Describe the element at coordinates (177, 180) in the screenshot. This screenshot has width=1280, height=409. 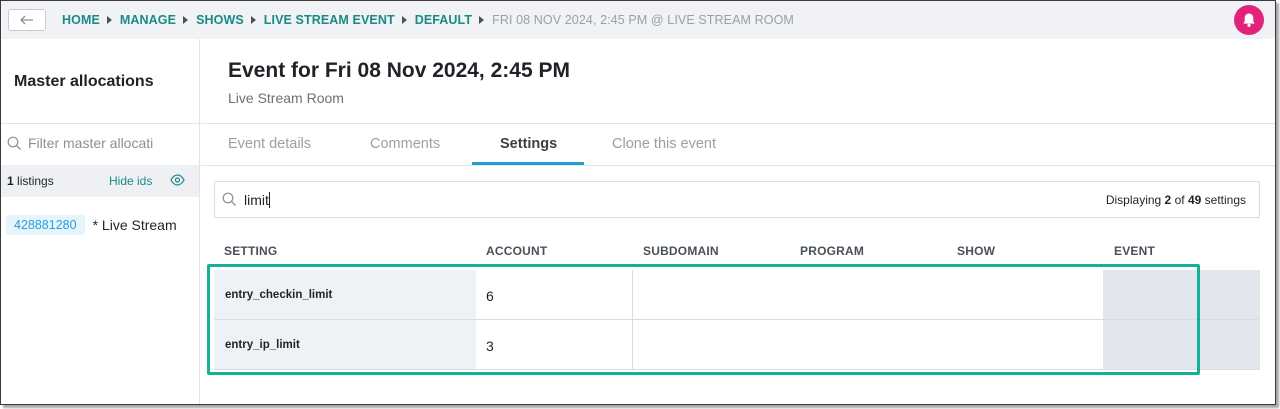
I see `eye-icon` at that location.